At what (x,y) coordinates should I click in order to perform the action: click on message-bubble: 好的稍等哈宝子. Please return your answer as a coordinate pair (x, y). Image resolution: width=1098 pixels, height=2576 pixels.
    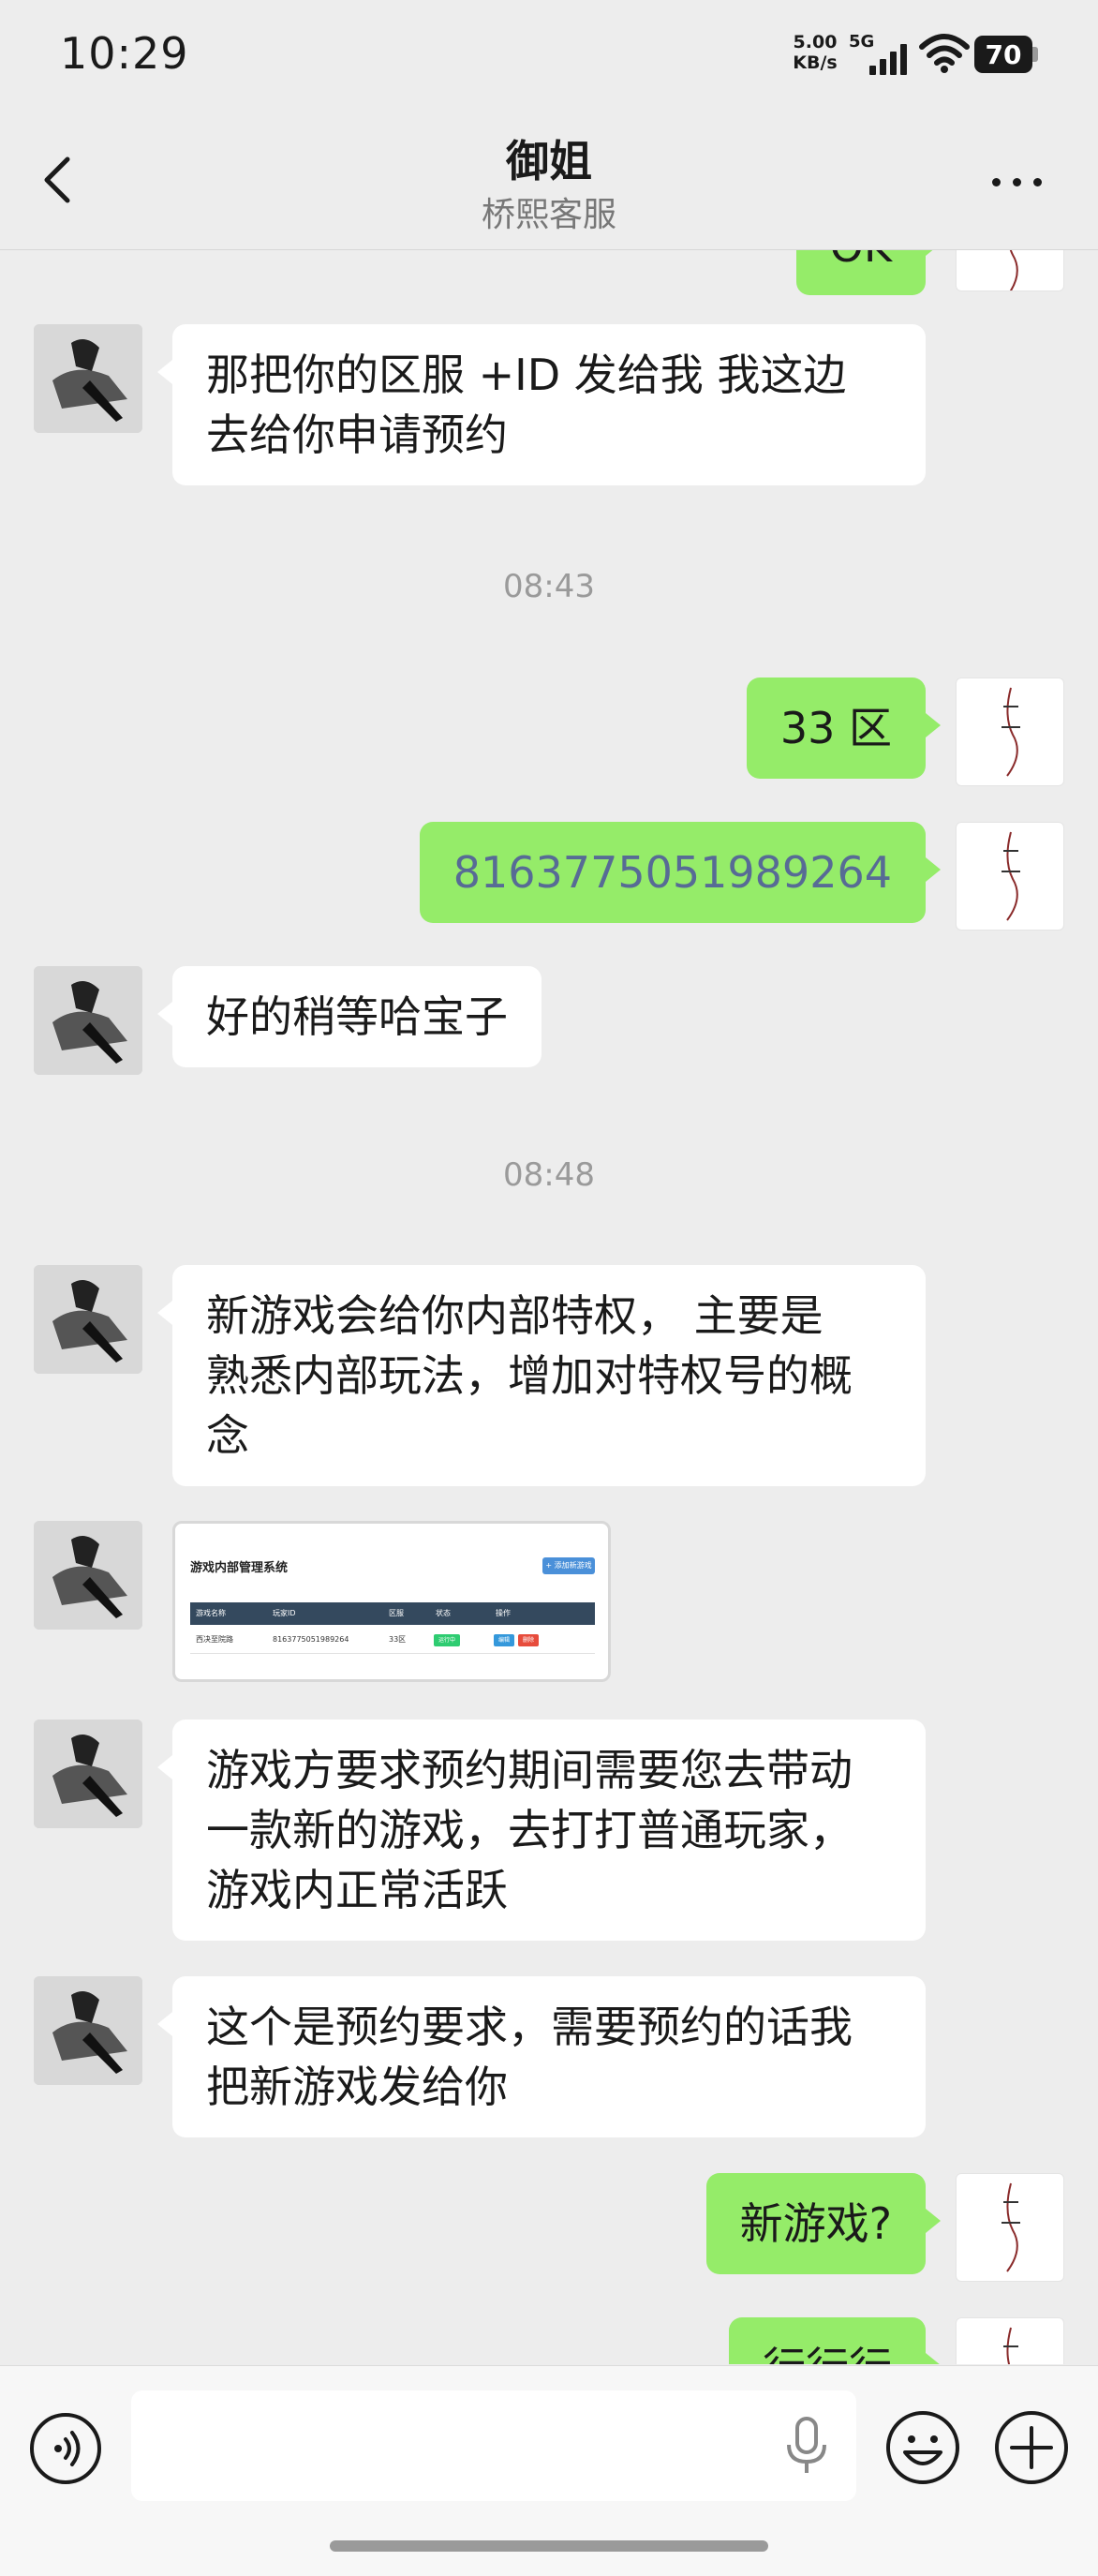
    Looking at the image, I should click on (349, 1016).